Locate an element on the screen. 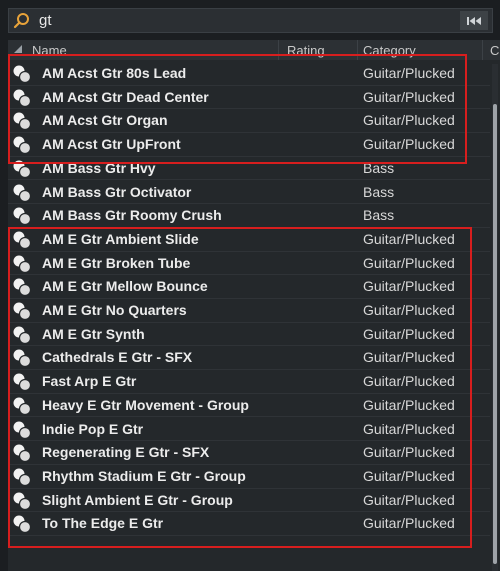 The height and width of the screenshot is (571, 500). preset-name: AM Bass Gtr Roomy Crush is located at coordinates (132, 215).